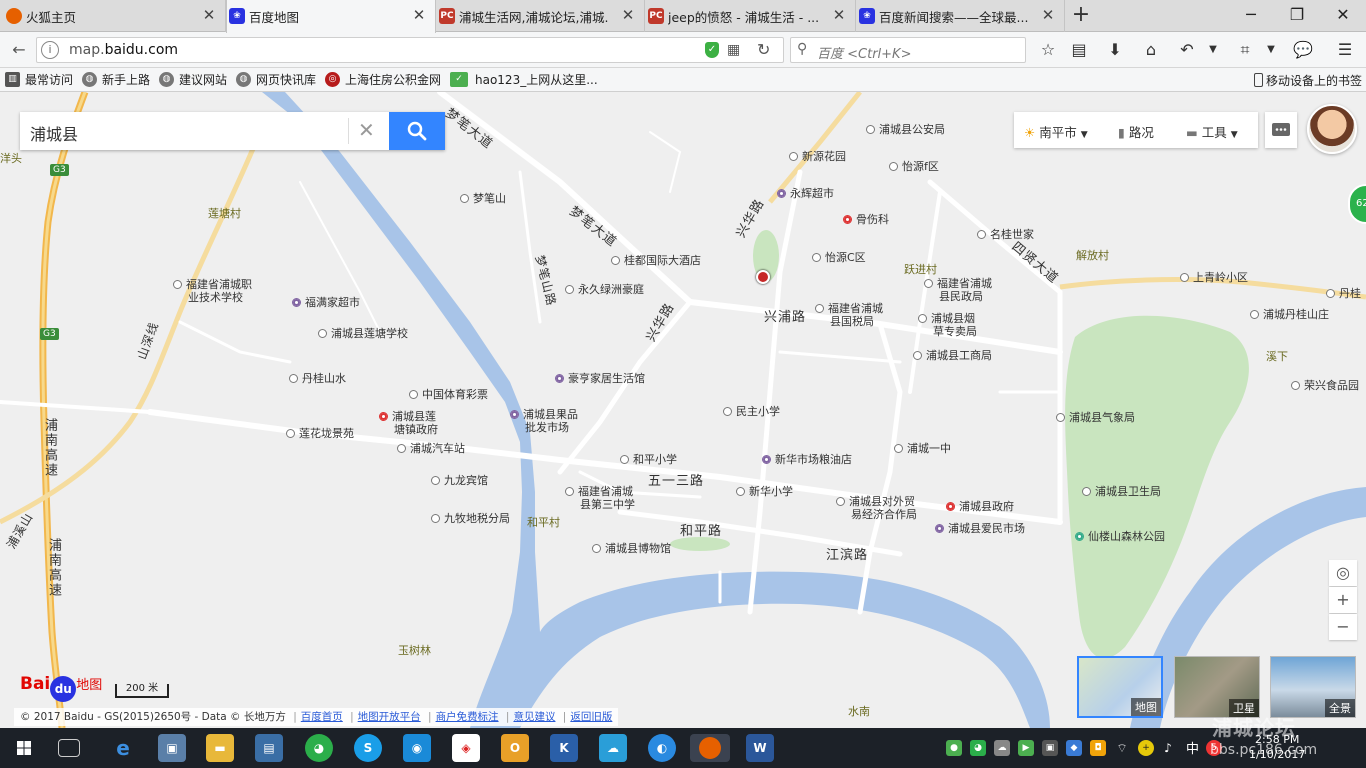 Image resolution: width=1366 pixels, height=768 pixels. Describe the element at coordinates (466, 748) in the screenshot. I see `app-red-icon: ◈` at that location.